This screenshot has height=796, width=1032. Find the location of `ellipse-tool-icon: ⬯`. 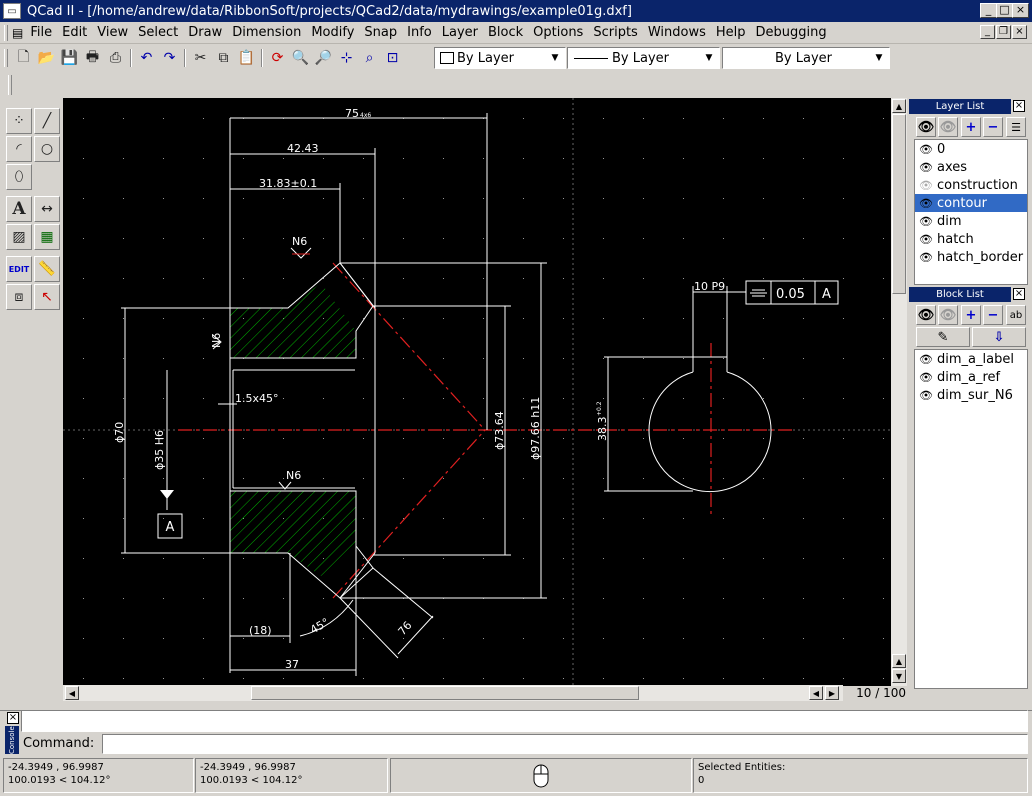

ellipse-tool-icon: ⬯ is located at coordinates (19, 177).